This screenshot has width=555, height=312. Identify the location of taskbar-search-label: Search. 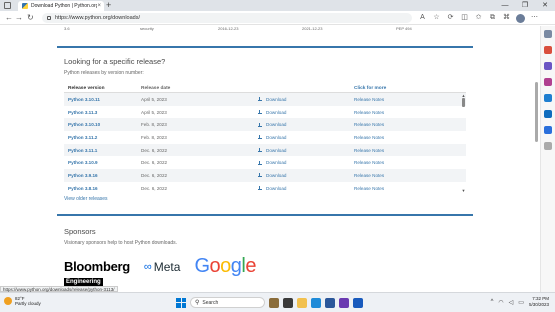
(210, 302).